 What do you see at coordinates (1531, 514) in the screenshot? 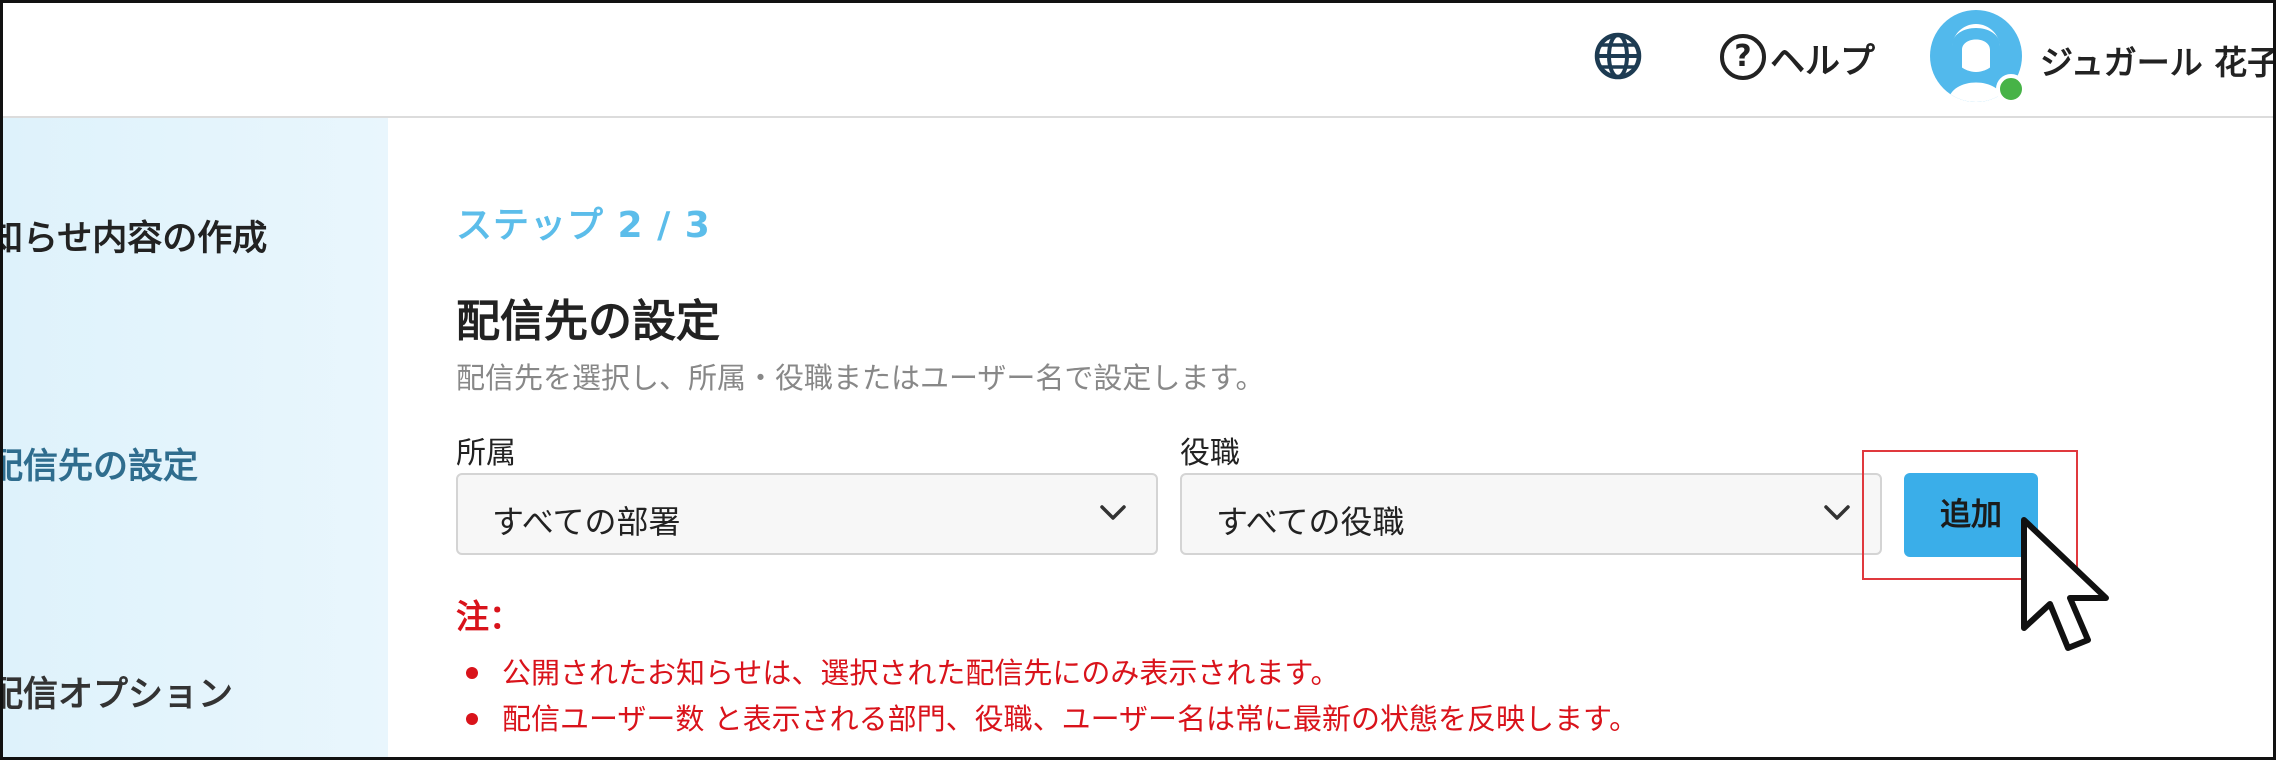
I see `position-select: すべての役職` at bounding box center [1531, 514].